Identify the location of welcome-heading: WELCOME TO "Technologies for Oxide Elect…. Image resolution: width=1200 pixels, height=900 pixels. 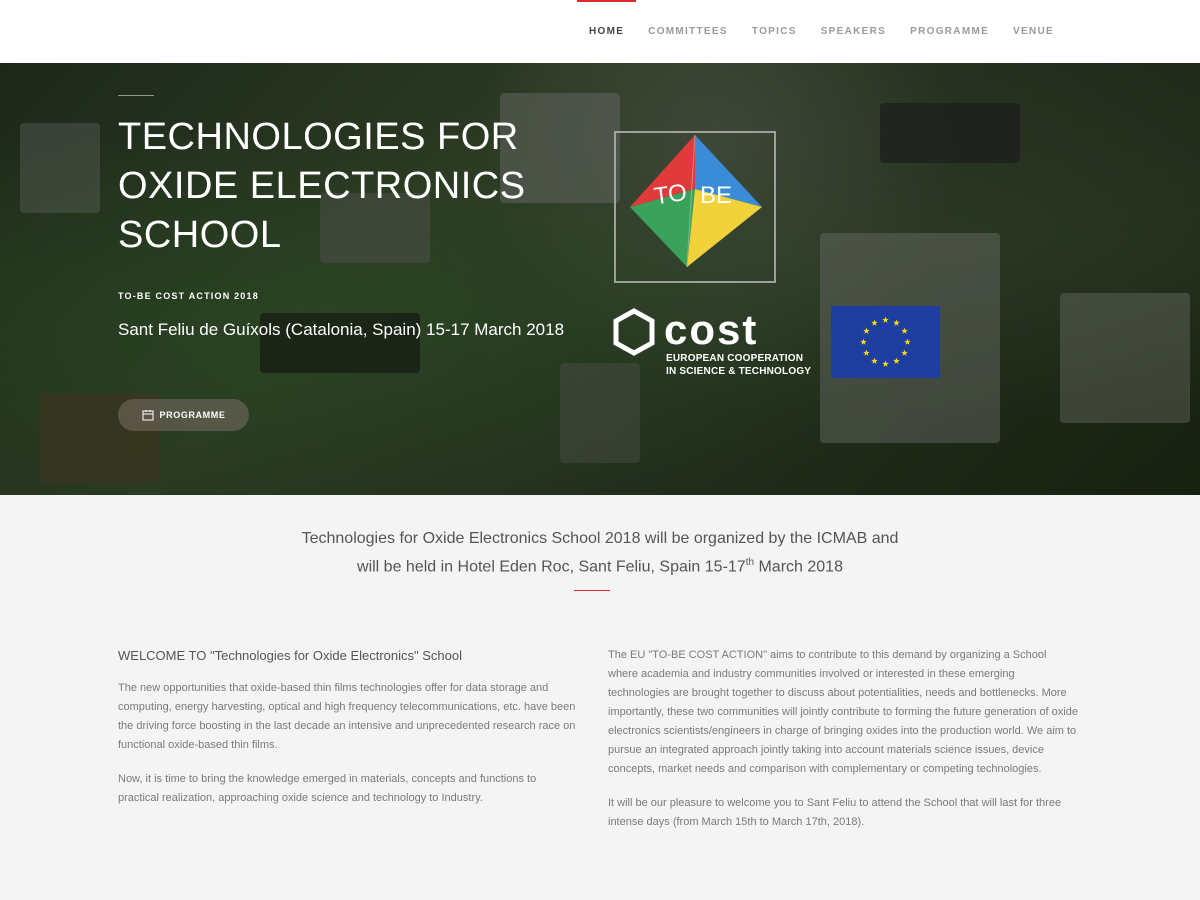
(290, 655).